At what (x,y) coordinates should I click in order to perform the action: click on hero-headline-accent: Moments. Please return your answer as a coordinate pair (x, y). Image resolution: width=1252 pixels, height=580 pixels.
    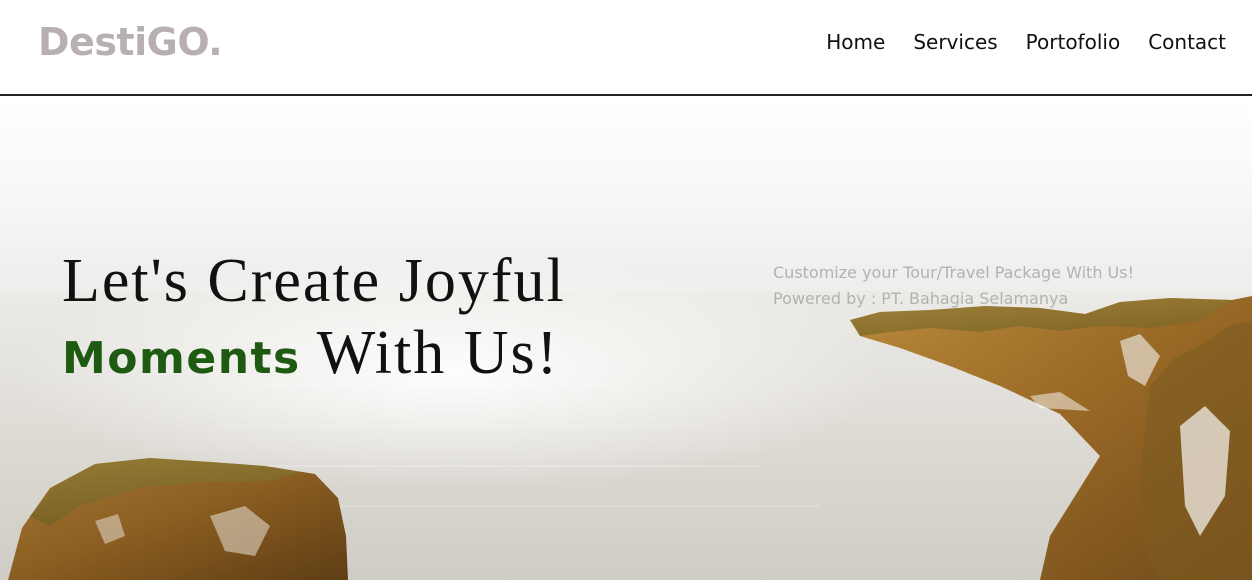
    Looking at the image, I should click on (181, 358).